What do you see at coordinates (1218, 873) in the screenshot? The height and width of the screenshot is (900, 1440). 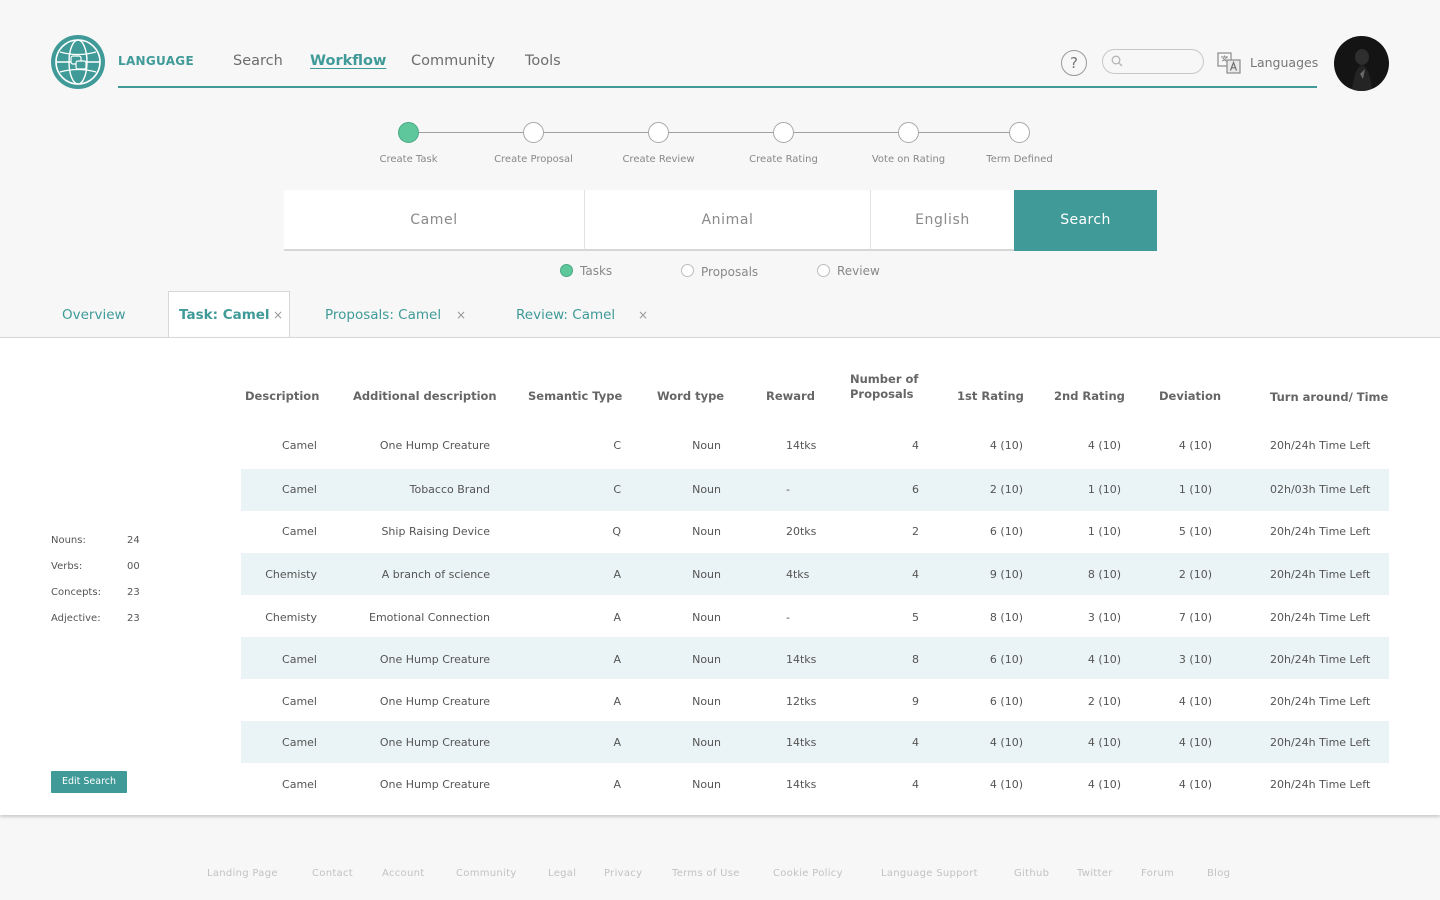 I see `footer-link: Blog` at bounding box center [1218, 873].